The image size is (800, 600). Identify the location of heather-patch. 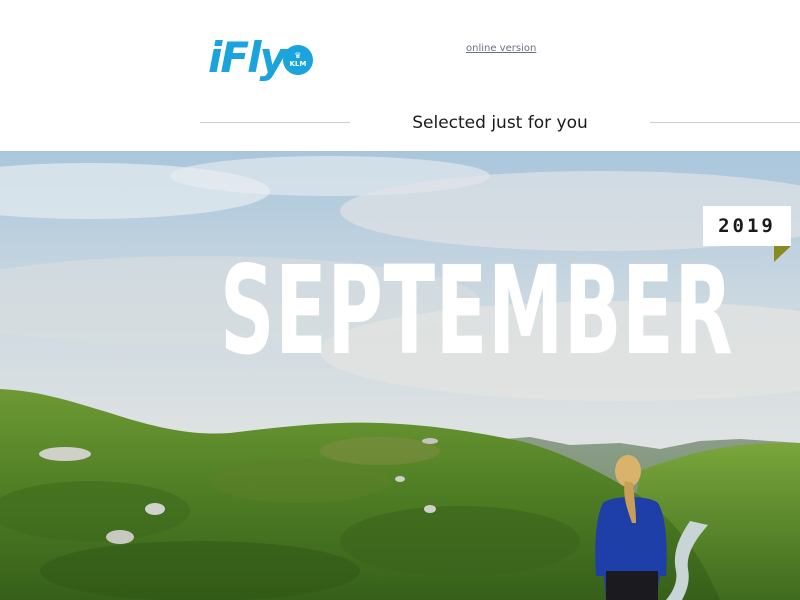
(380, 451).